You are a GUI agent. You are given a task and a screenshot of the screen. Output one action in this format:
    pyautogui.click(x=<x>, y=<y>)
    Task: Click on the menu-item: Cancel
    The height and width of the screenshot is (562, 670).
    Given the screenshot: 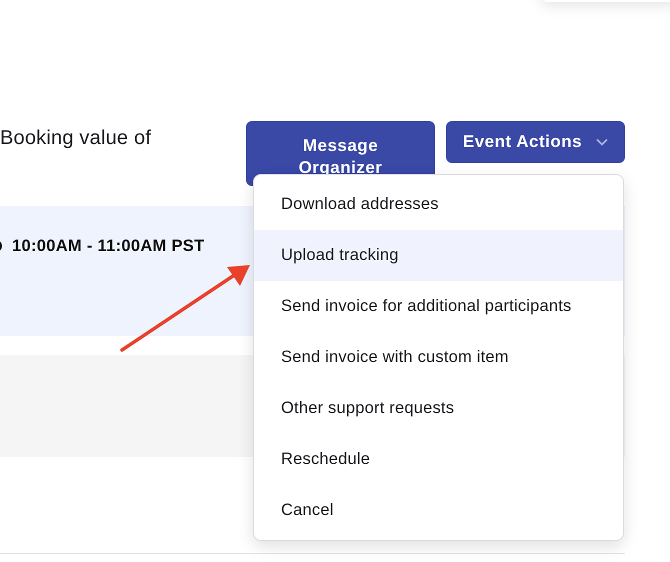 What is the action you would take?
    pyautogui.click(x=438, y=510)
    